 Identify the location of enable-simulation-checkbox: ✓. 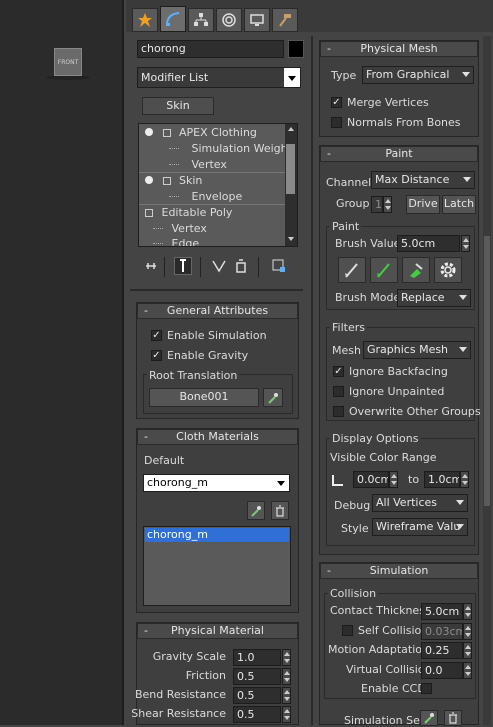
(156, 335).